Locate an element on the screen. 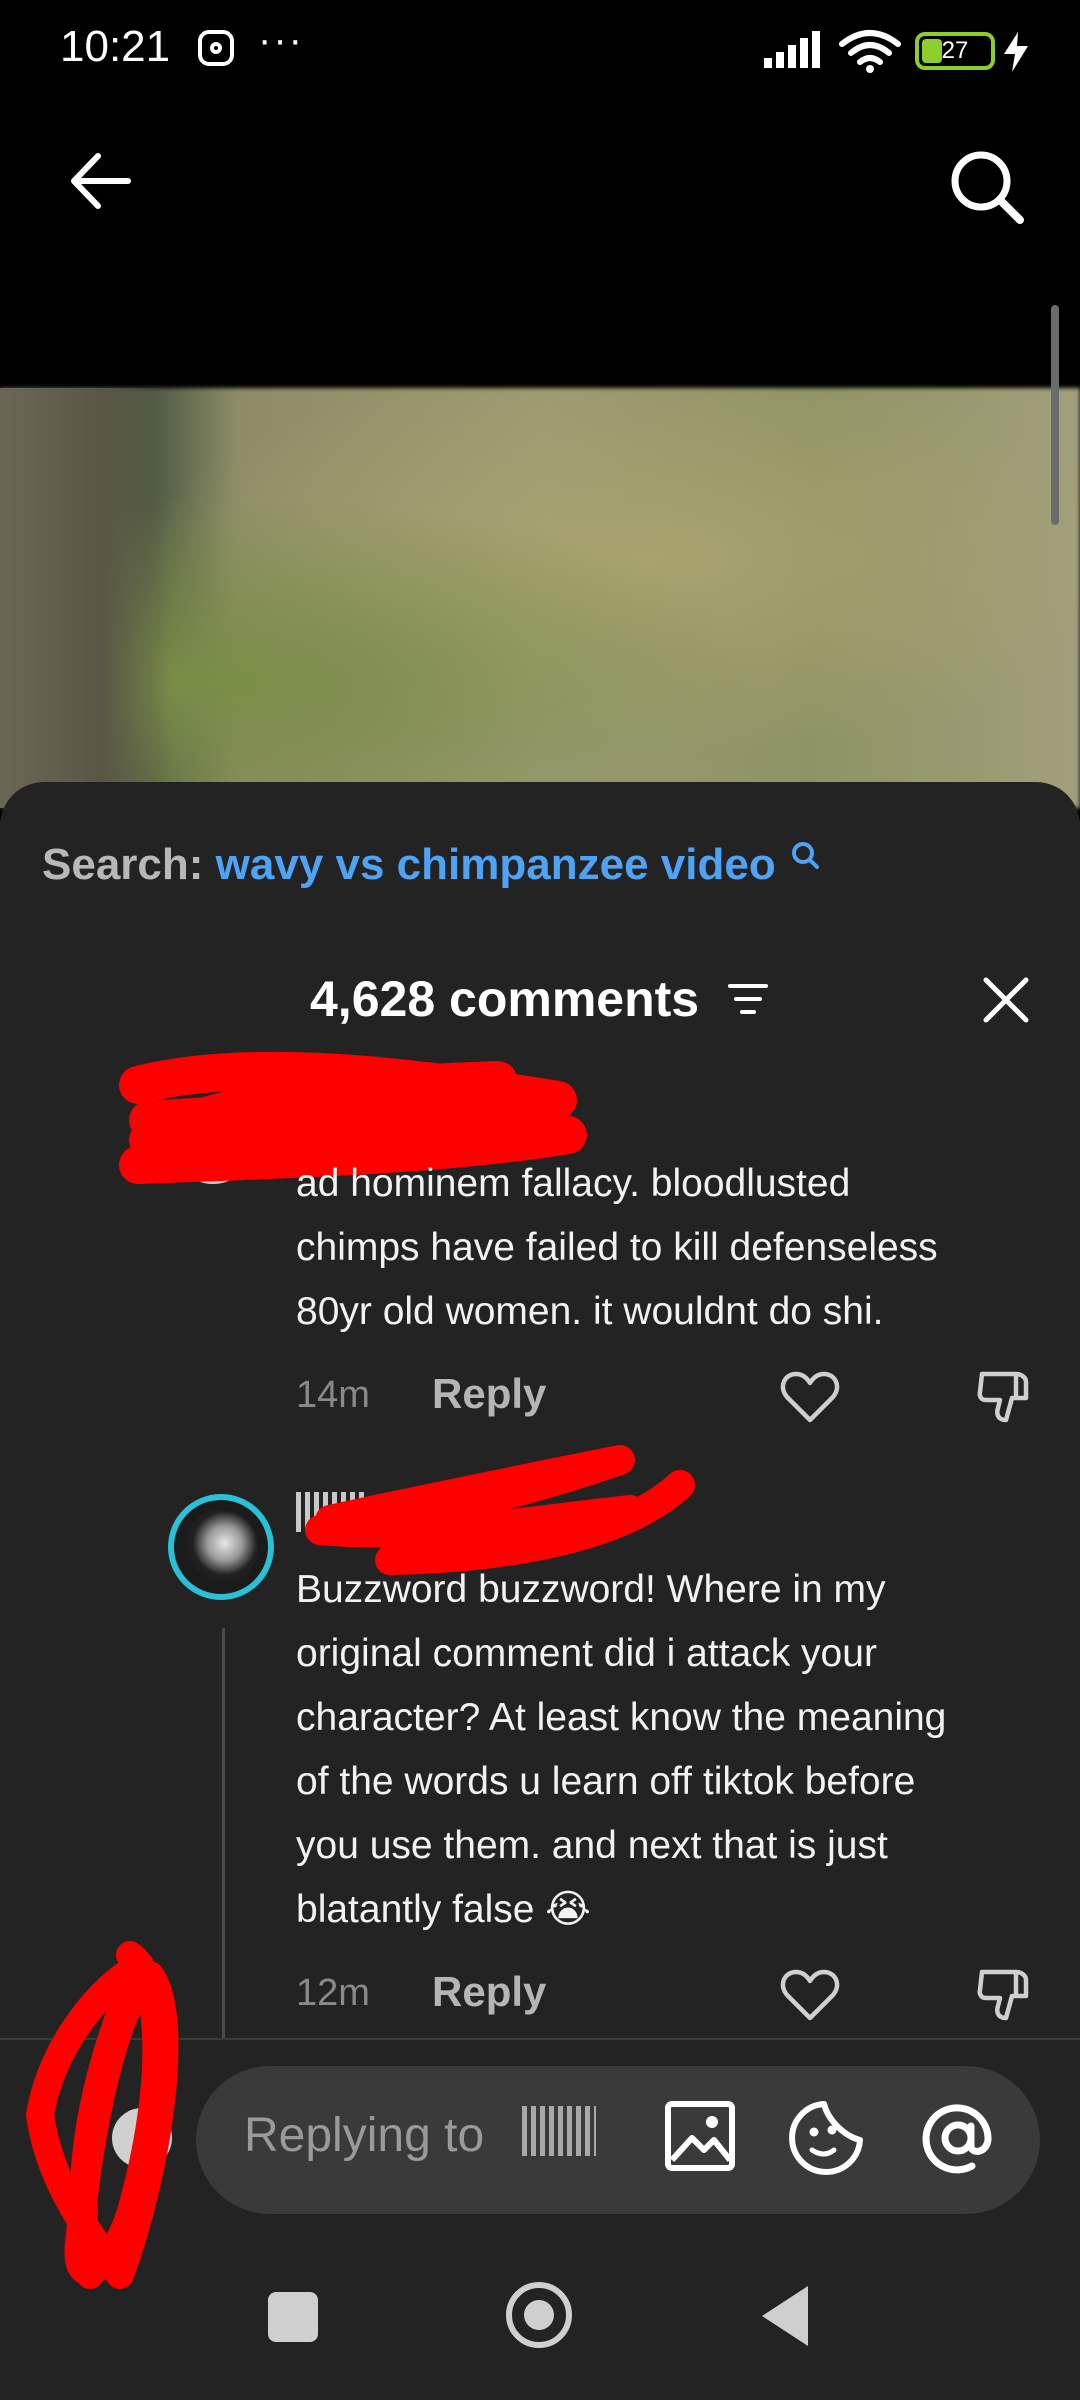 The image size is (1080, 2400). comment-line: of the words u learn off tiktok before is located at coordinates (606, 1781).